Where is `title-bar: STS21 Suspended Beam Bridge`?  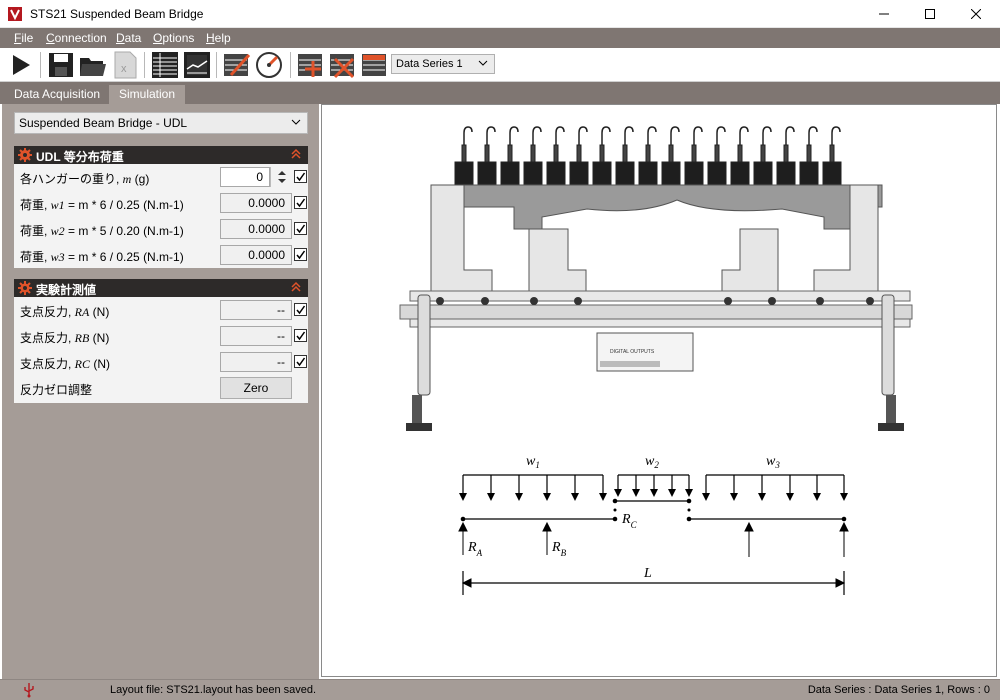 title-bar: STS21 Suspended Beam Bridge is located at coordinates (500, 14).